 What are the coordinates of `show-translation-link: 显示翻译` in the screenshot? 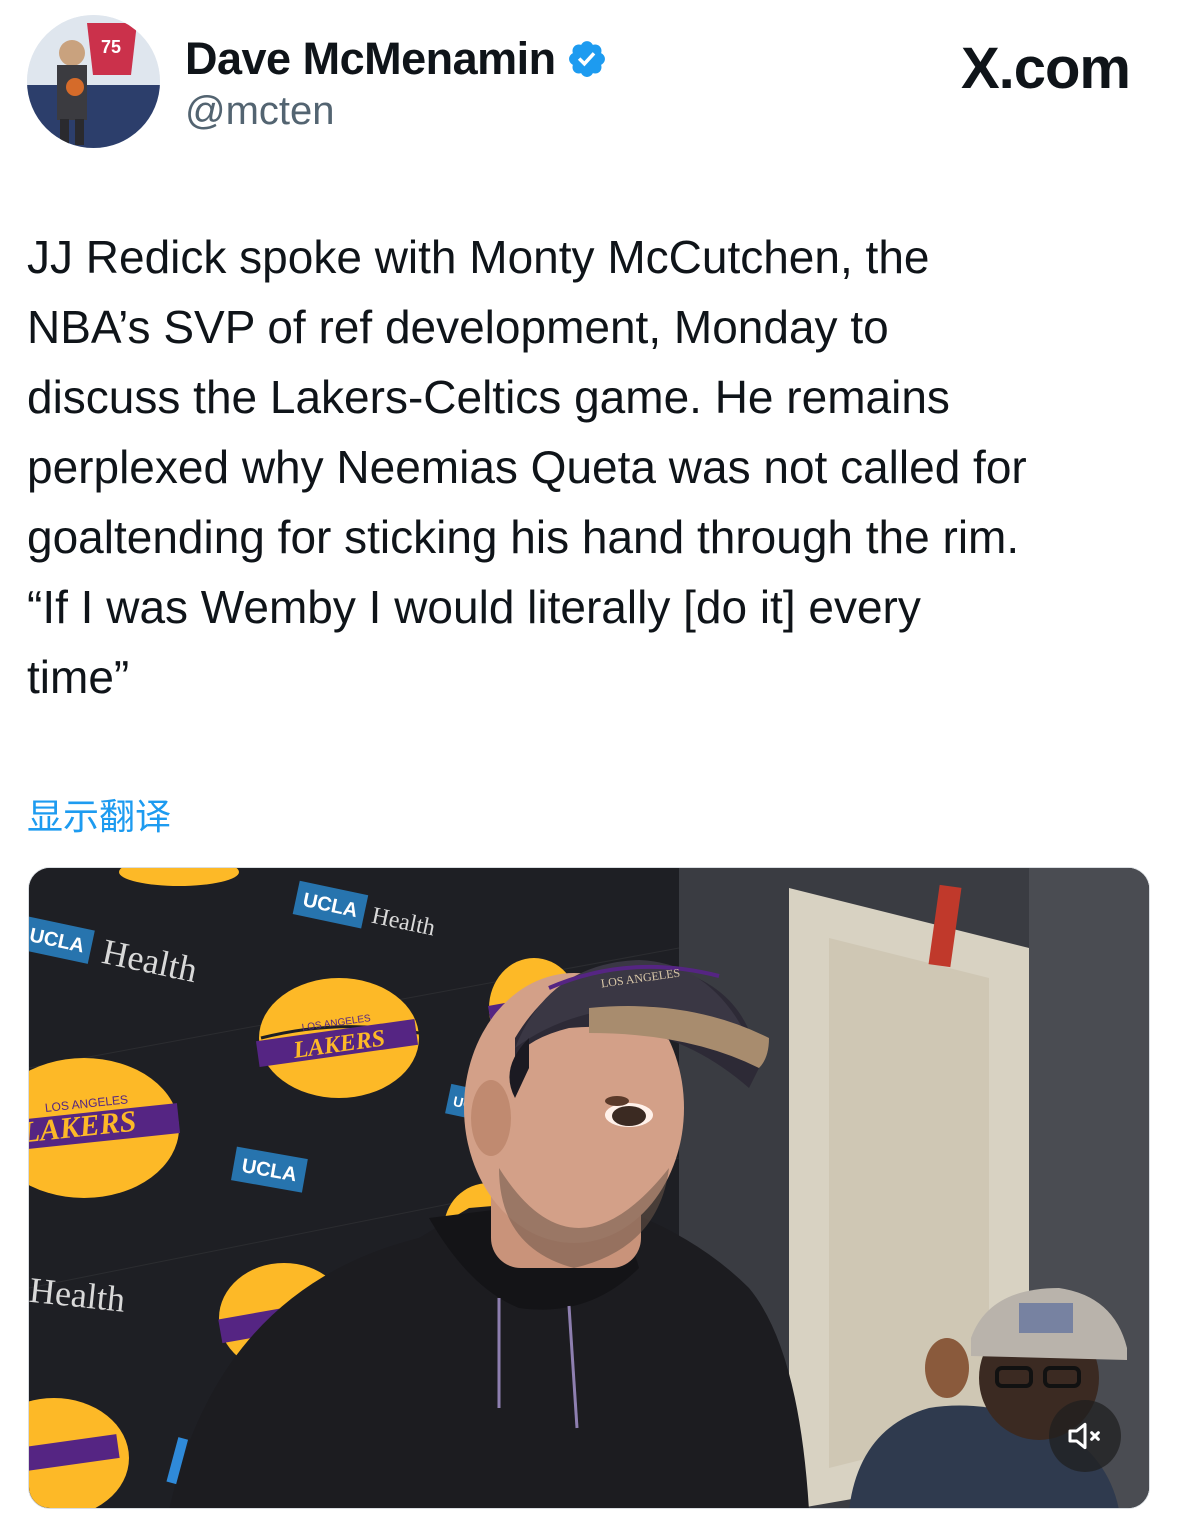 It's located at (99, 814).